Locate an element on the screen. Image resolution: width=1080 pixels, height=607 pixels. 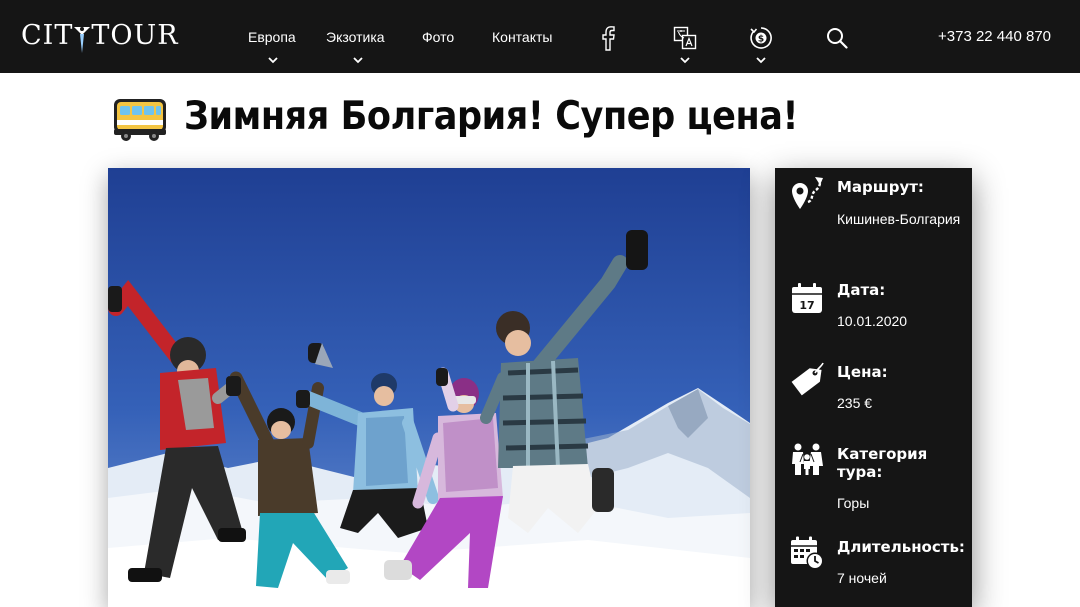
site-logo: CIT TOUR is located at coordinates (100, 36).